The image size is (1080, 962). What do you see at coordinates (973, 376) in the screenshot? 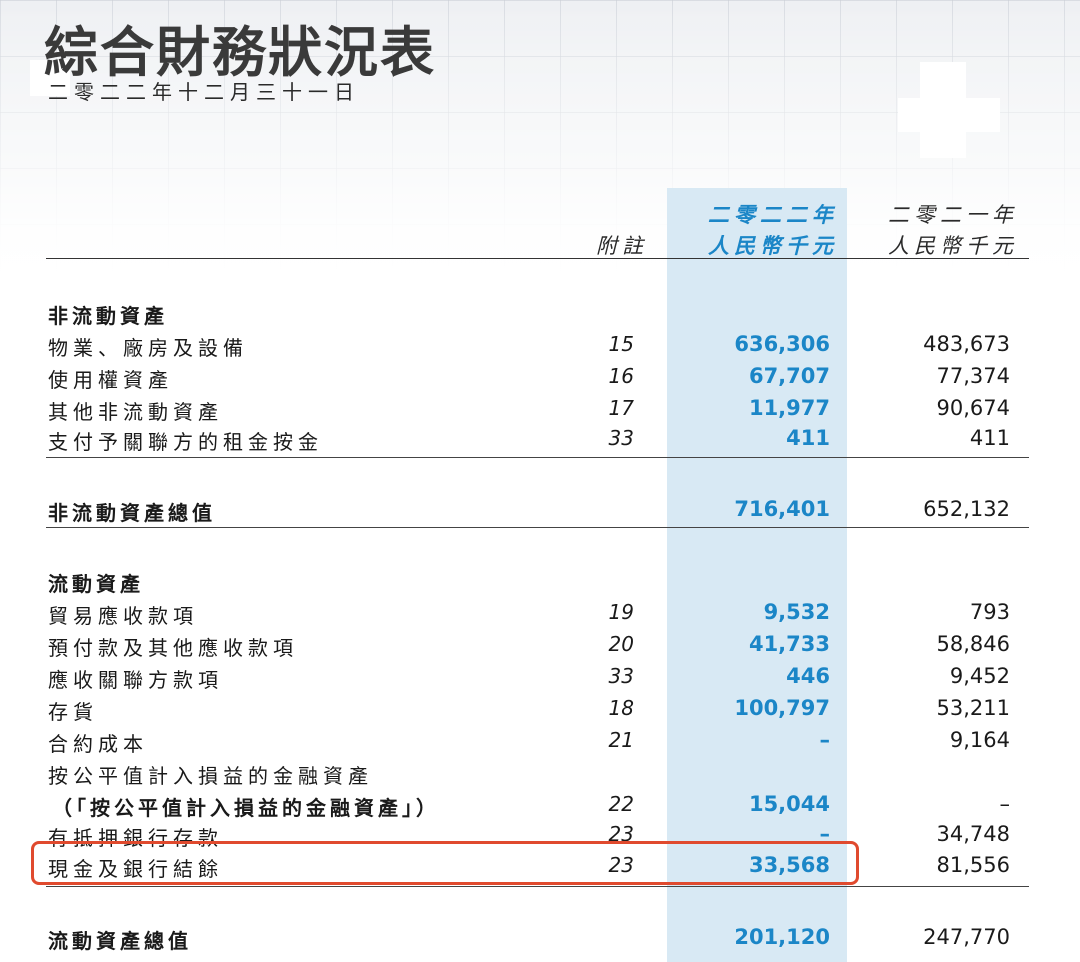
I see `row-prior-value: 77,374` at bounding box center [973, 376].